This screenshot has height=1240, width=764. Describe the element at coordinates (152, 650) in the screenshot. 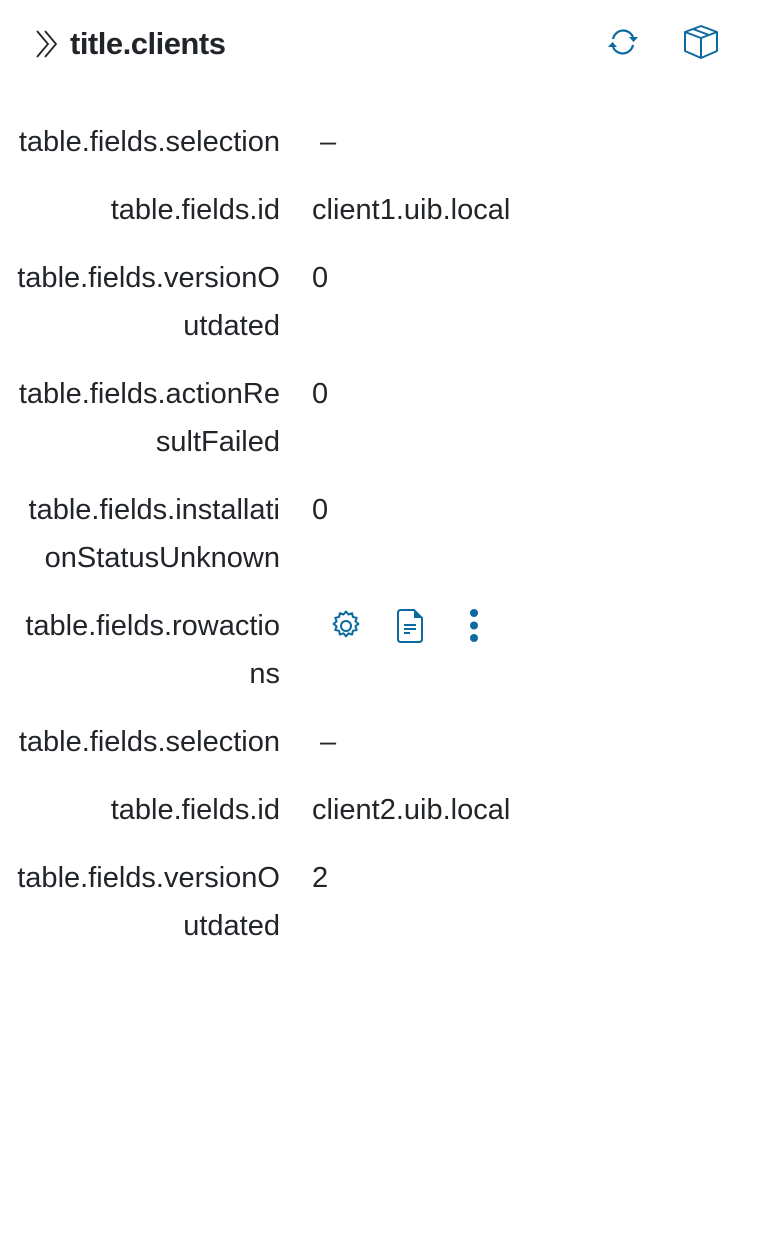

I see `field-label: table.fields.rowactions` at that location.